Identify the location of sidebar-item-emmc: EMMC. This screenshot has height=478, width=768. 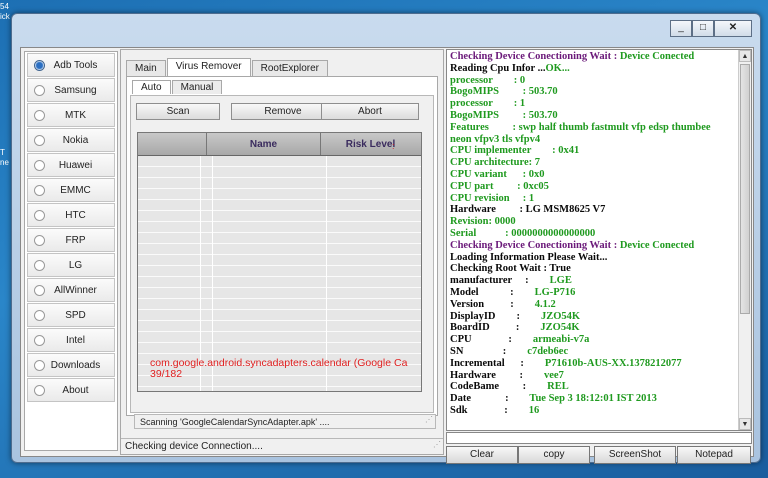
(71, 190).